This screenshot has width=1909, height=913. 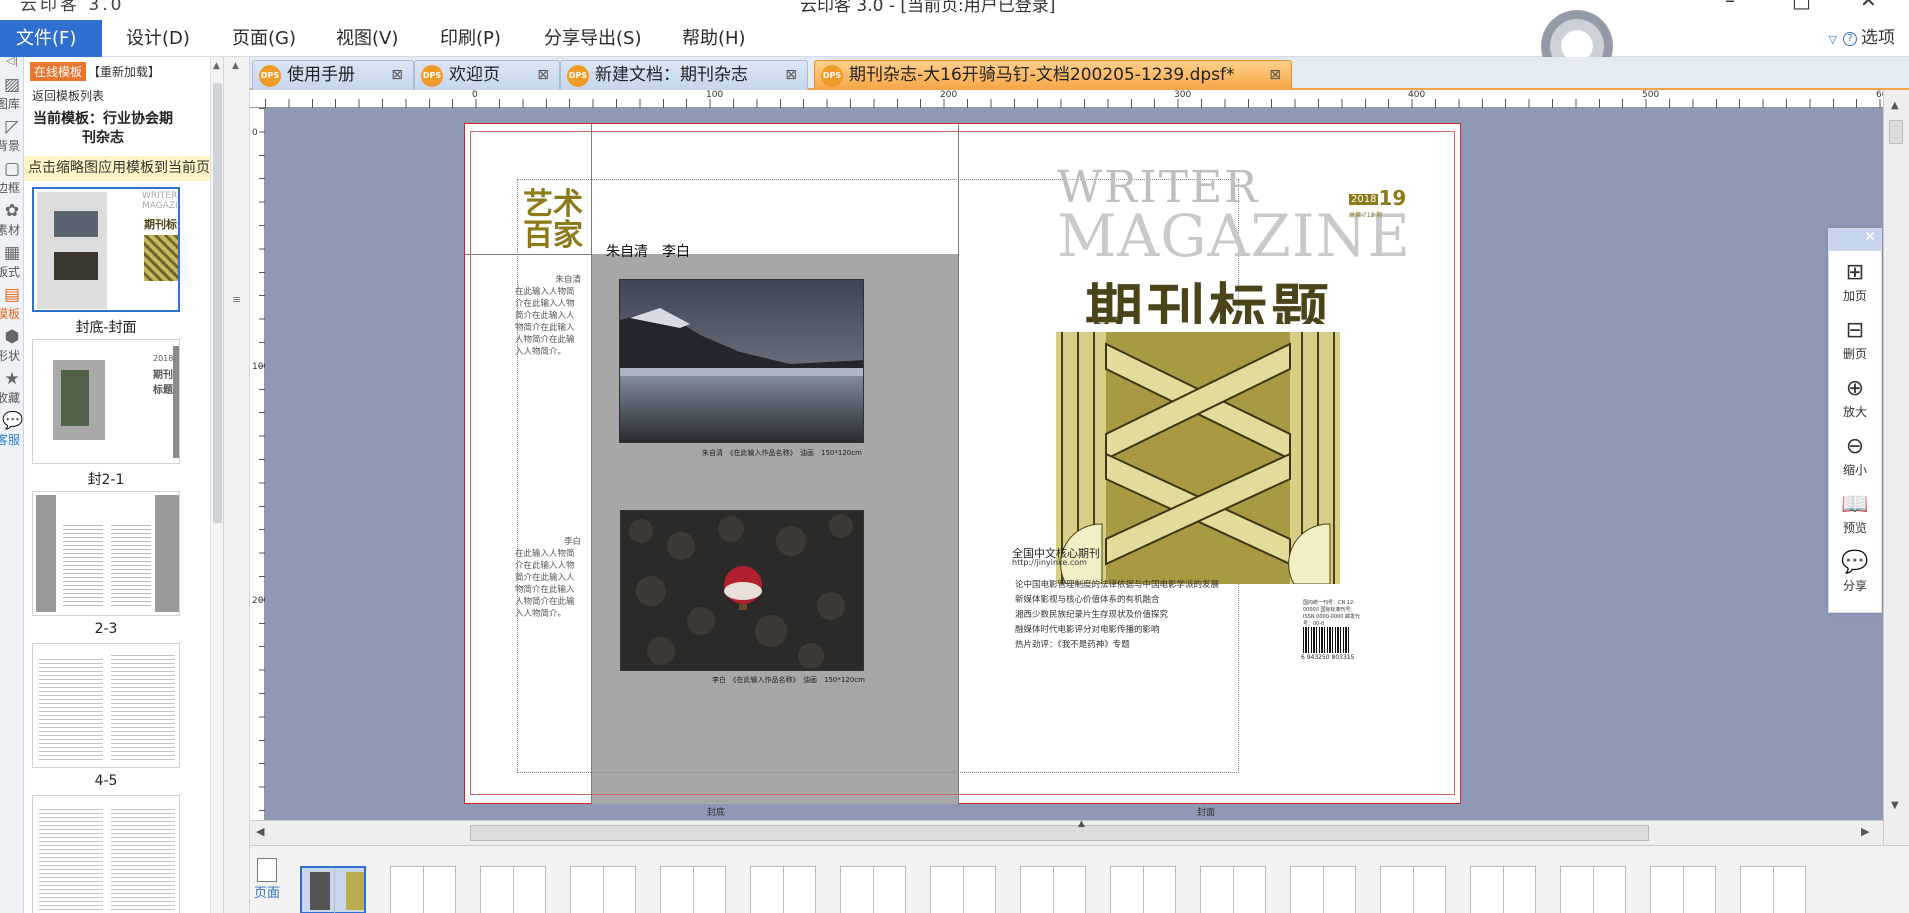 What do you see at coordinates (1801, 6) in the screenshot?
I see `maximize-icon: □` at bounding box center [1801, 6].